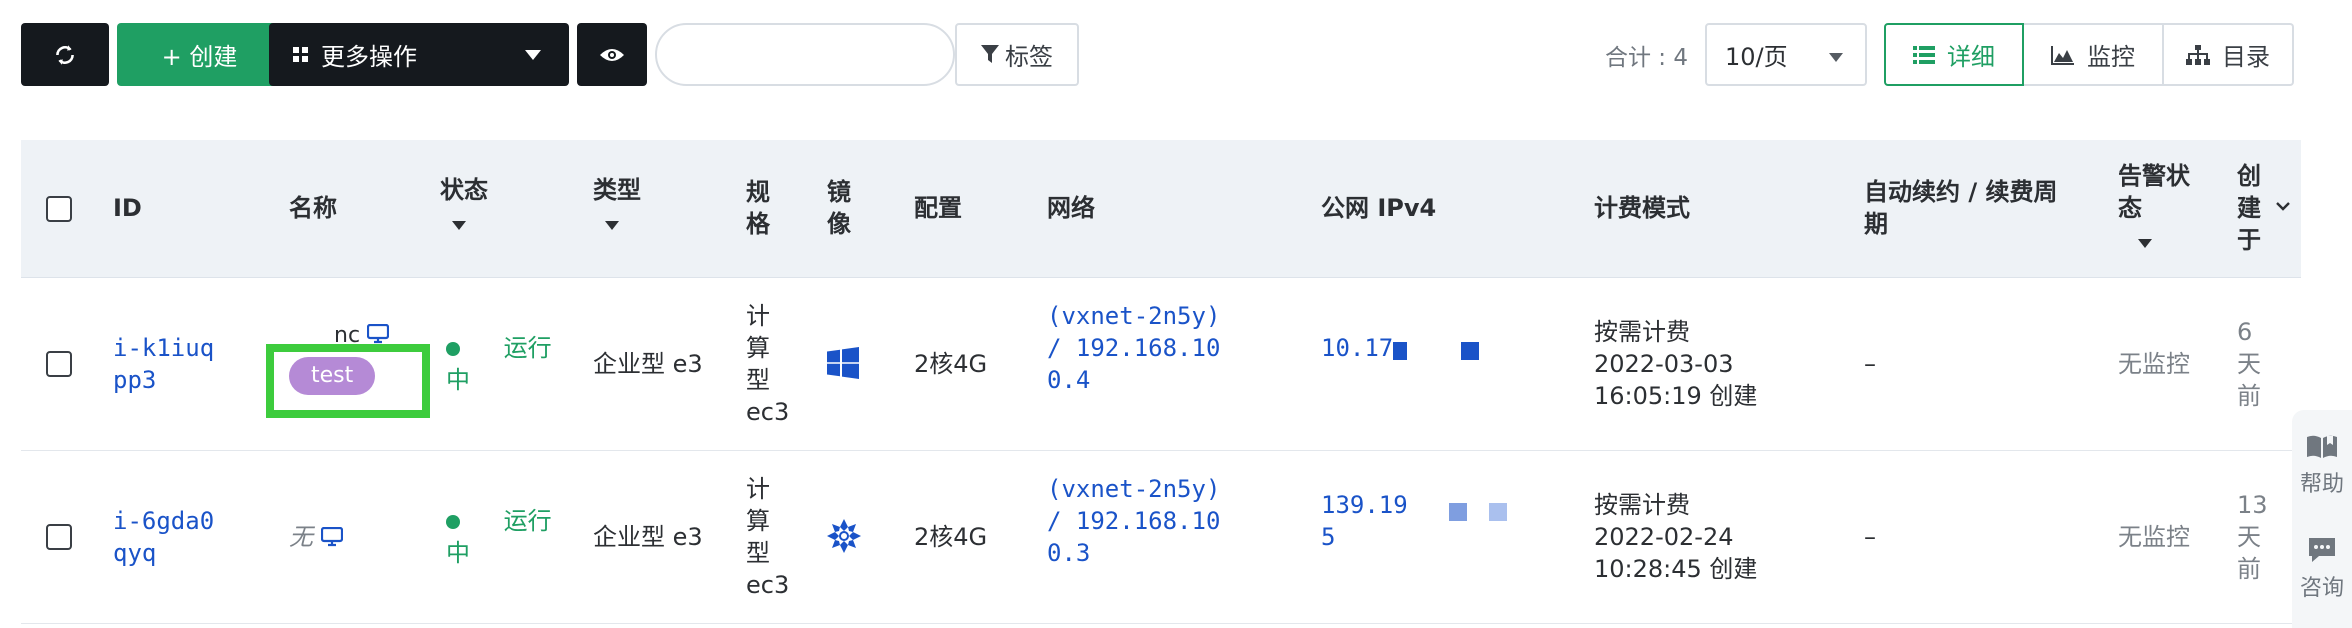 The height and width of the screenshot is (628, 2352). What do you see at coordinates (316, 537) in the screenshot?
I see `instance-name: 无` at bounding box center [316, 537].